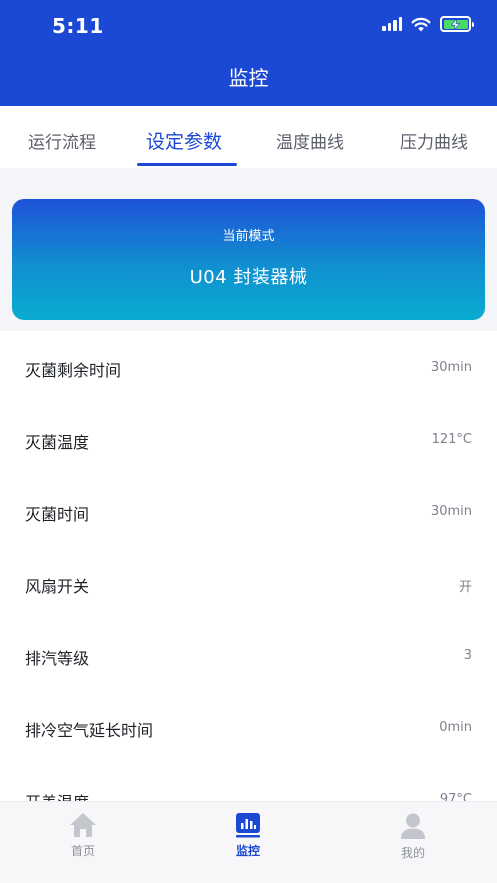 The image size is (497, 883). I want to click on tab-bar: 运行流程 设定参数 温度曲线 压力曲线, so click(248, 137).